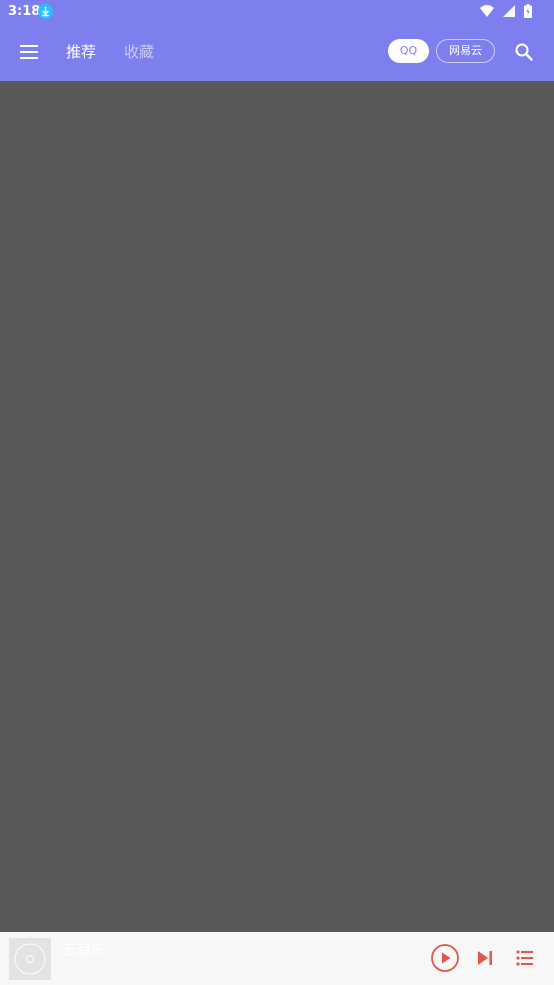 This screenshot has width=554, height=985. I want to click on disc-icon, so click(30, 959).